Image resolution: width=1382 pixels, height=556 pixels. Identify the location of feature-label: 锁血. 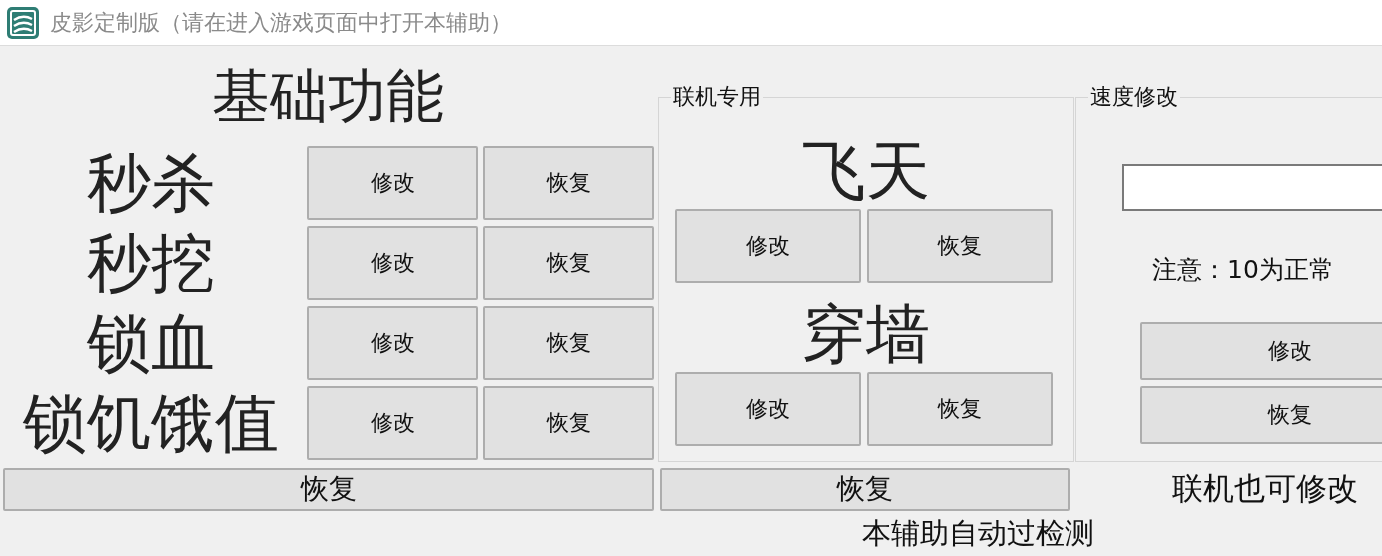
(151, 343).